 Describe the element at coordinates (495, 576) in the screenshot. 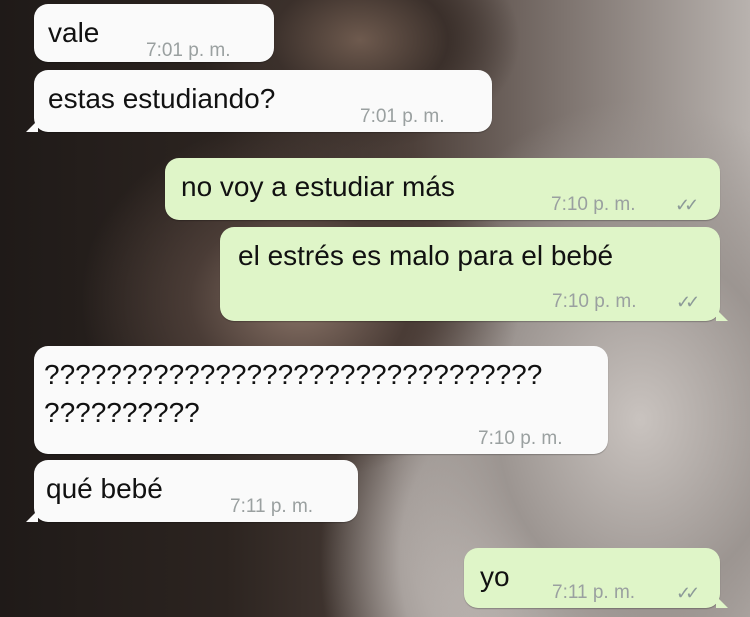

I see `message-text: yo` at that location.